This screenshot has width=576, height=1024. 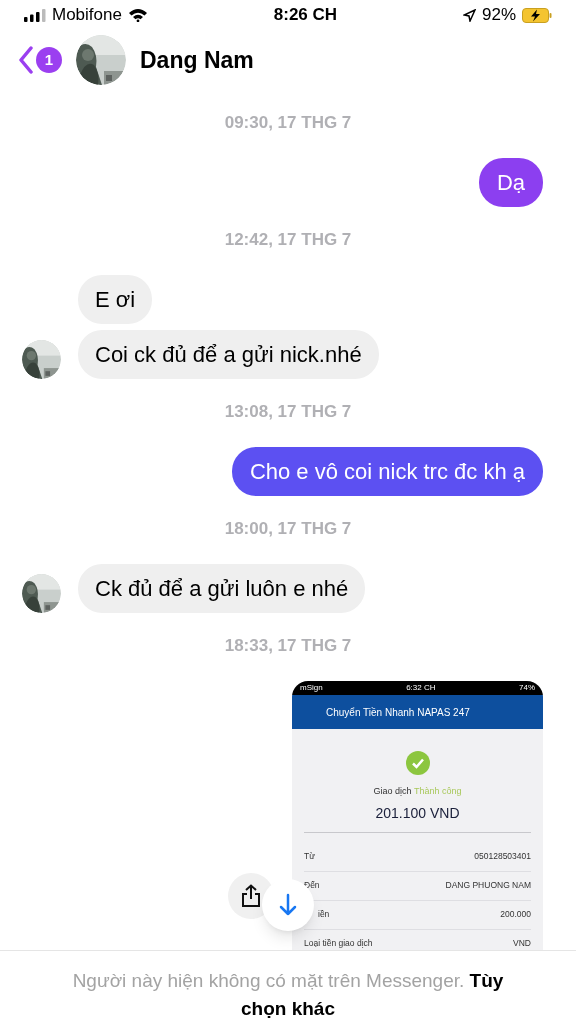 I want to click on battery-charging-icon, so click(x=537, y=15).